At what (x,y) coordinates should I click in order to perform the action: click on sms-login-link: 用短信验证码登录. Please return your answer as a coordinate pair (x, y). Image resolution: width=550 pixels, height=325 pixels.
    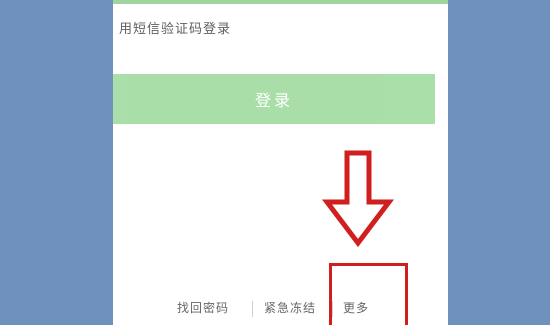
    Looking at the image, I should click on (175, 27).